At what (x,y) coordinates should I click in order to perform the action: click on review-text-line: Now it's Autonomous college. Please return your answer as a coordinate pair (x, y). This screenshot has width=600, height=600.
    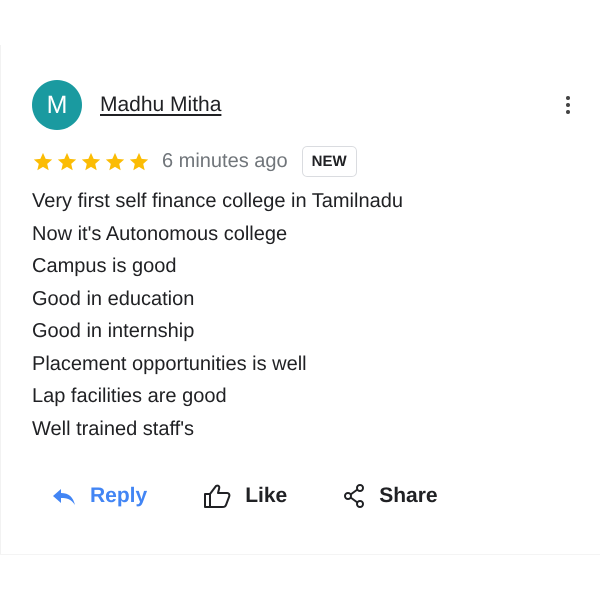
    Looking at the image, I should click on (160, 234).